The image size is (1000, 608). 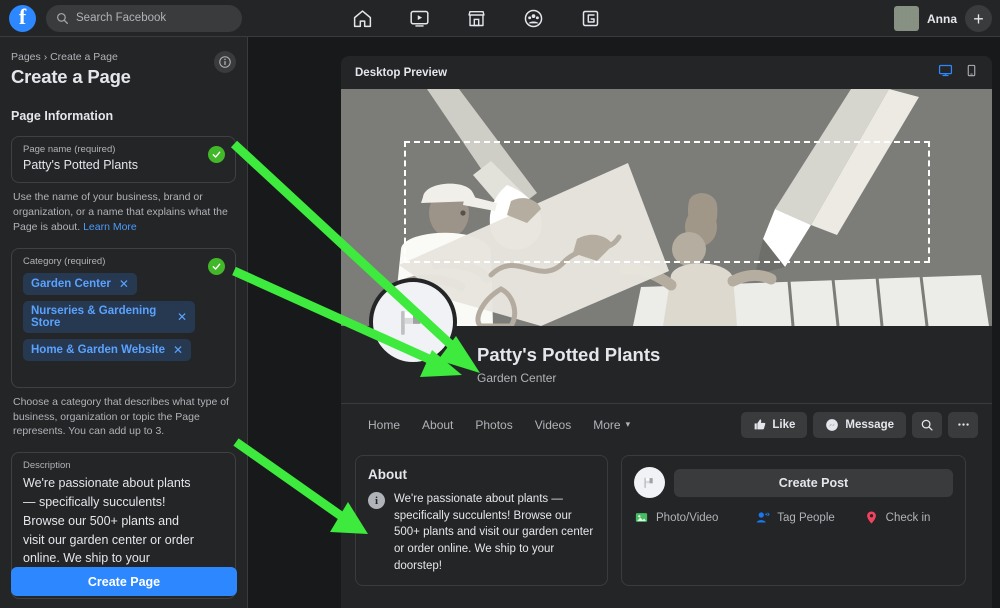 What do you see at coordinates (958, 73) in the screenshot?
I see `device-toggle-group` at bounding box center [958, 73].